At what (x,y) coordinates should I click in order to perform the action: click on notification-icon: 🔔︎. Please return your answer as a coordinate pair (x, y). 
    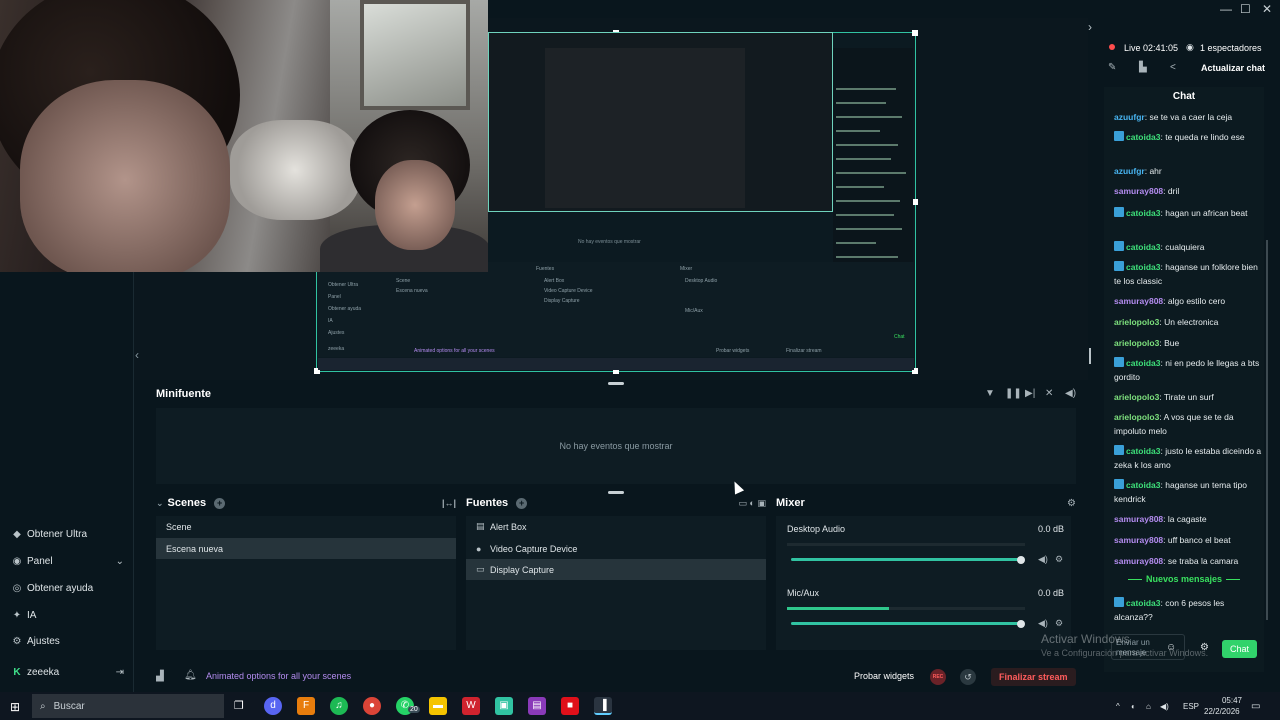
    Looking at the image, I should click on (190, 675).